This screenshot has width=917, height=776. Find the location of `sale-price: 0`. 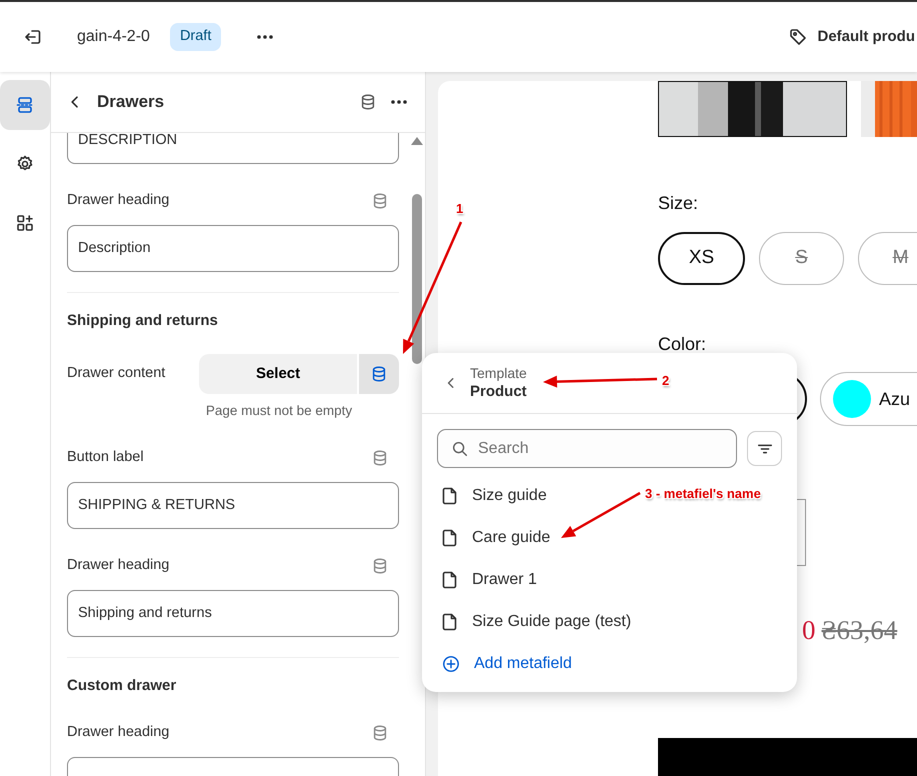

sale-price: 0 is located at coordinates (809, 630).